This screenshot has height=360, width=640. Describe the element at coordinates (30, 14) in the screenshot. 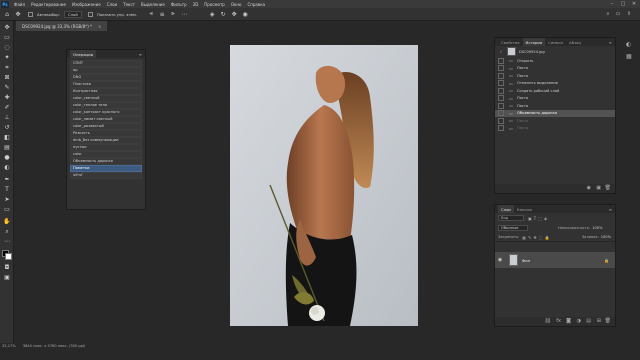

I see `auto-select-checkbox` at that location.